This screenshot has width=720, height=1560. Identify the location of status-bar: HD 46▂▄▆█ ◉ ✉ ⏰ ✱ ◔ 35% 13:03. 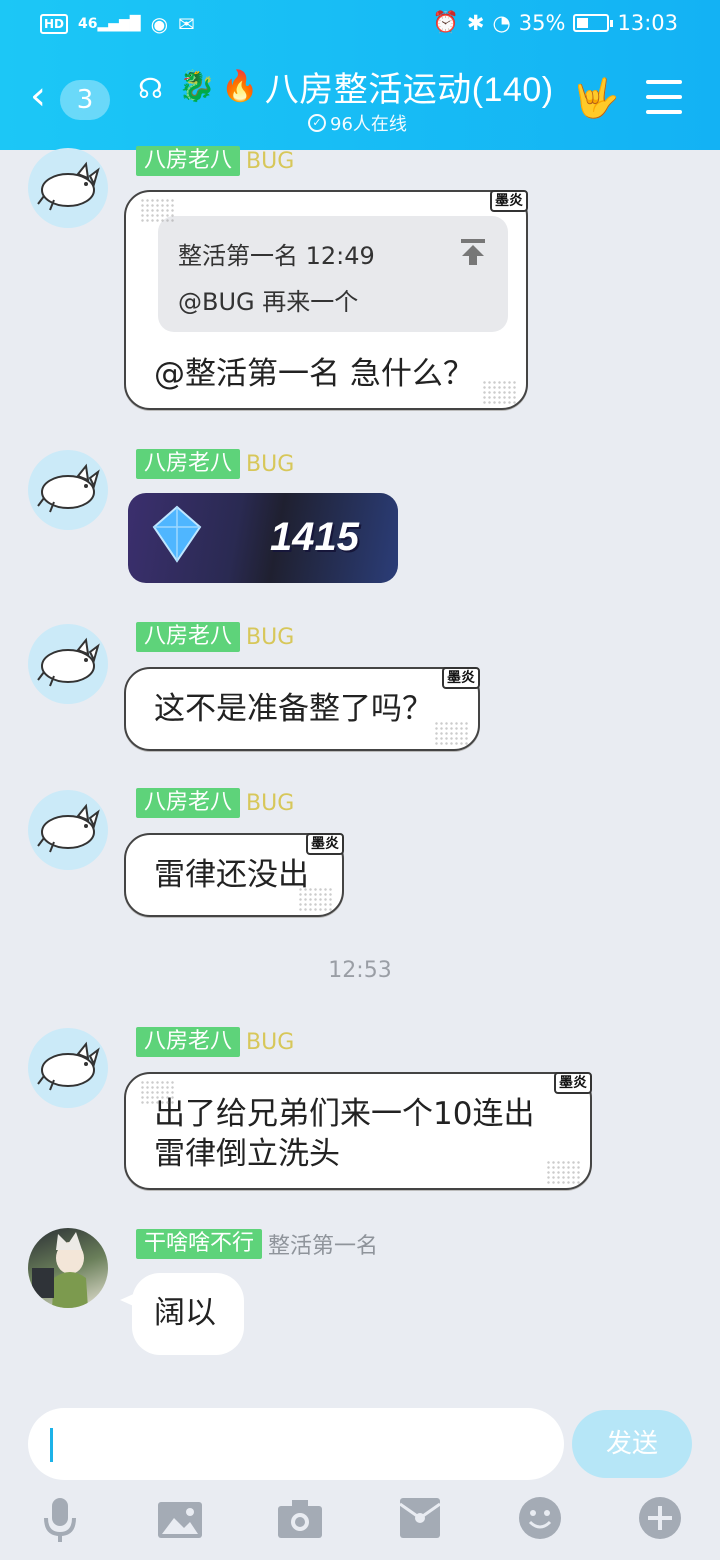
(360, 25).